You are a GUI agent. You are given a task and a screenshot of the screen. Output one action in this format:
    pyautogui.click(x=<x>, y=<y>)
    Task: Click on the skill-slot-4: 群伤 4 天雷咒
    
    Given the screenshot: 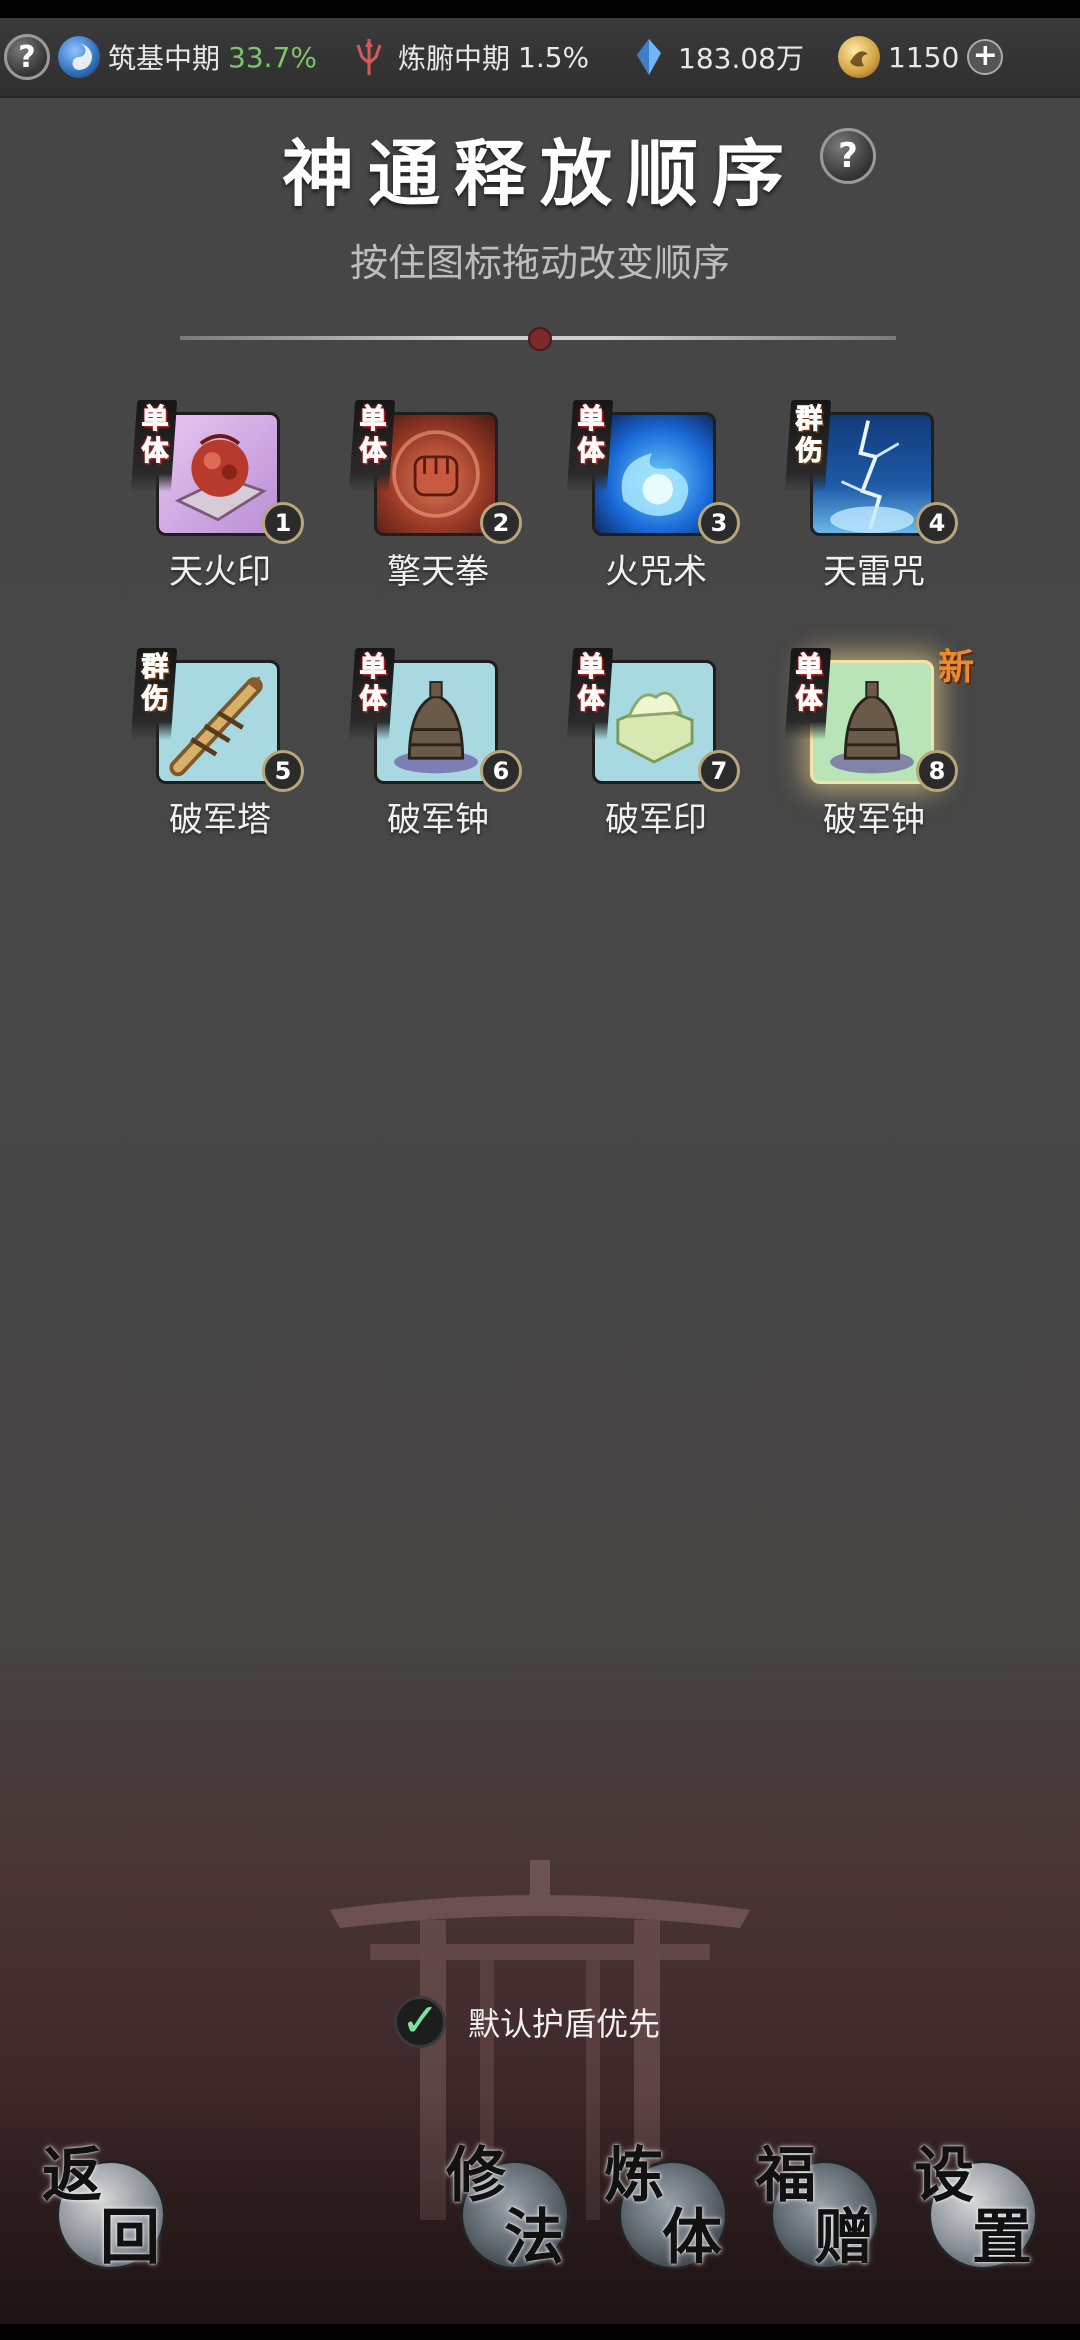 What is the action you would take?
    pyautogui.click(x=874, y=503)
    